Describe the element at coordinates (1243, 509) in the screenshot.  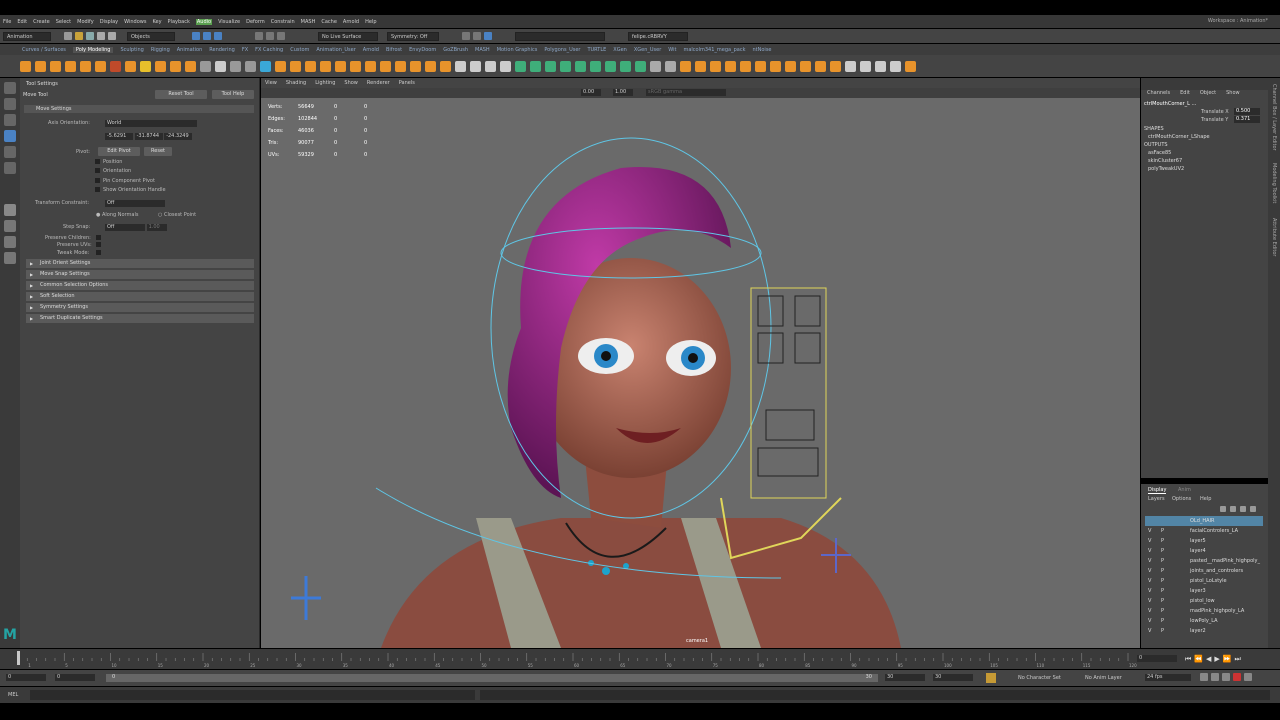
I see `new-layer-icon` at that location.